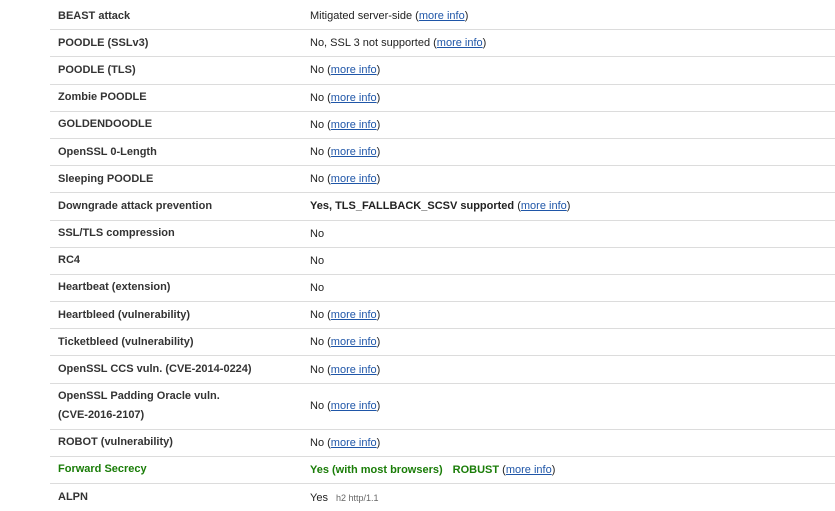 The image size is (835, 511). I want to click on row-label: Sleeping POODLE, so click(106, 178).